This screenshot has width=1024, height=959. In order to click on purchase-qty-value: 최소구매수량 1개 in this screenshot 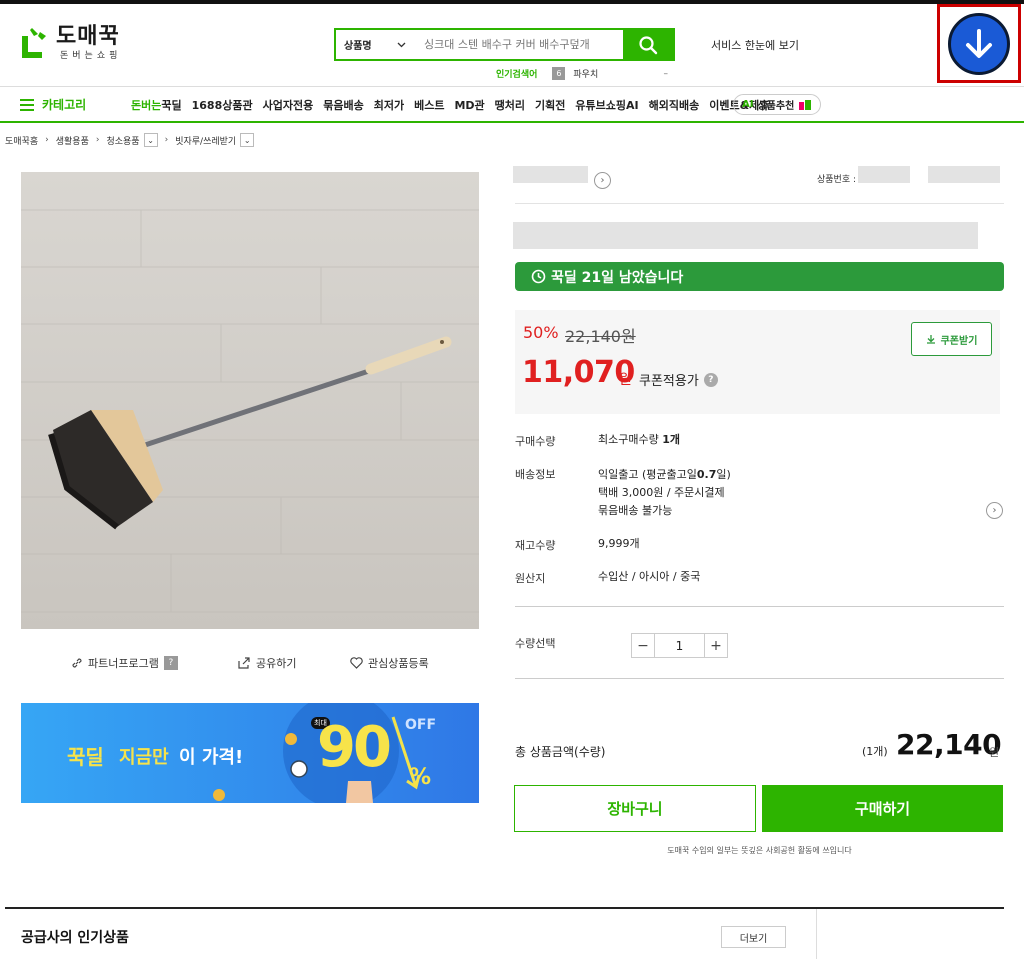, I will do `click(639, 440)`.